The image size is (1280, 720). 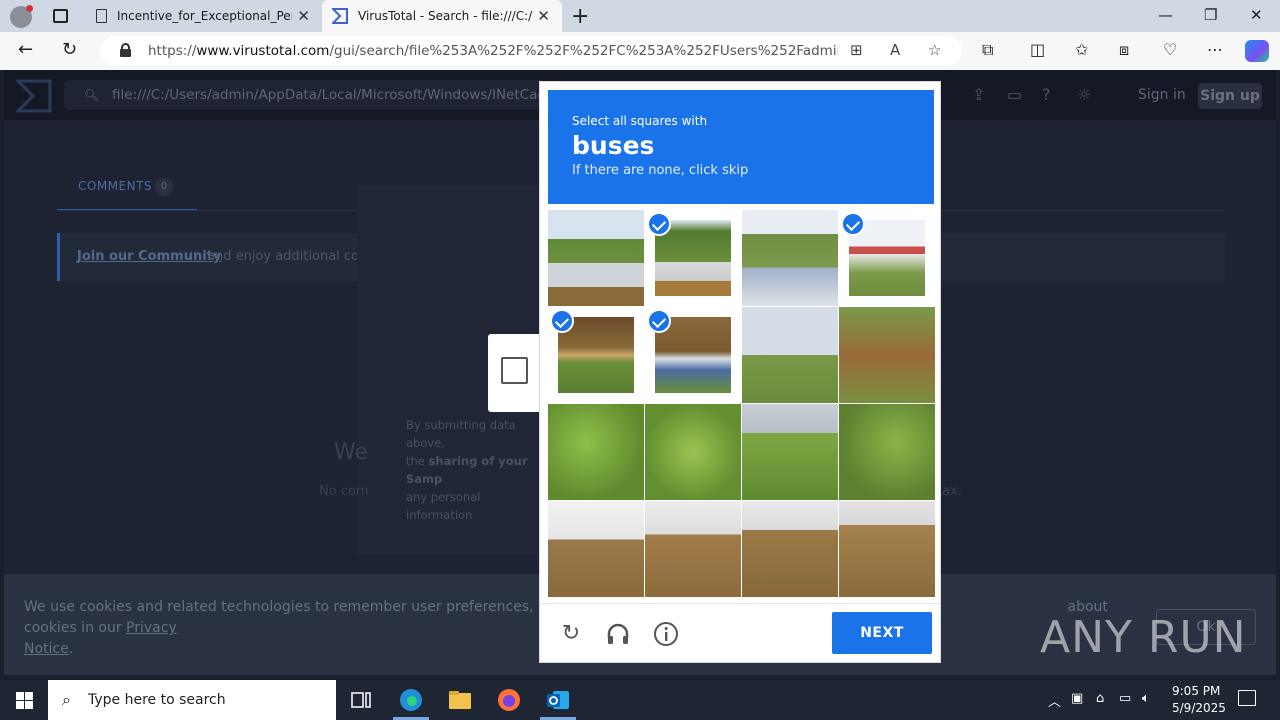 I want to click on browser-essentials-icon: ♡, so click(x=1170, y=49).